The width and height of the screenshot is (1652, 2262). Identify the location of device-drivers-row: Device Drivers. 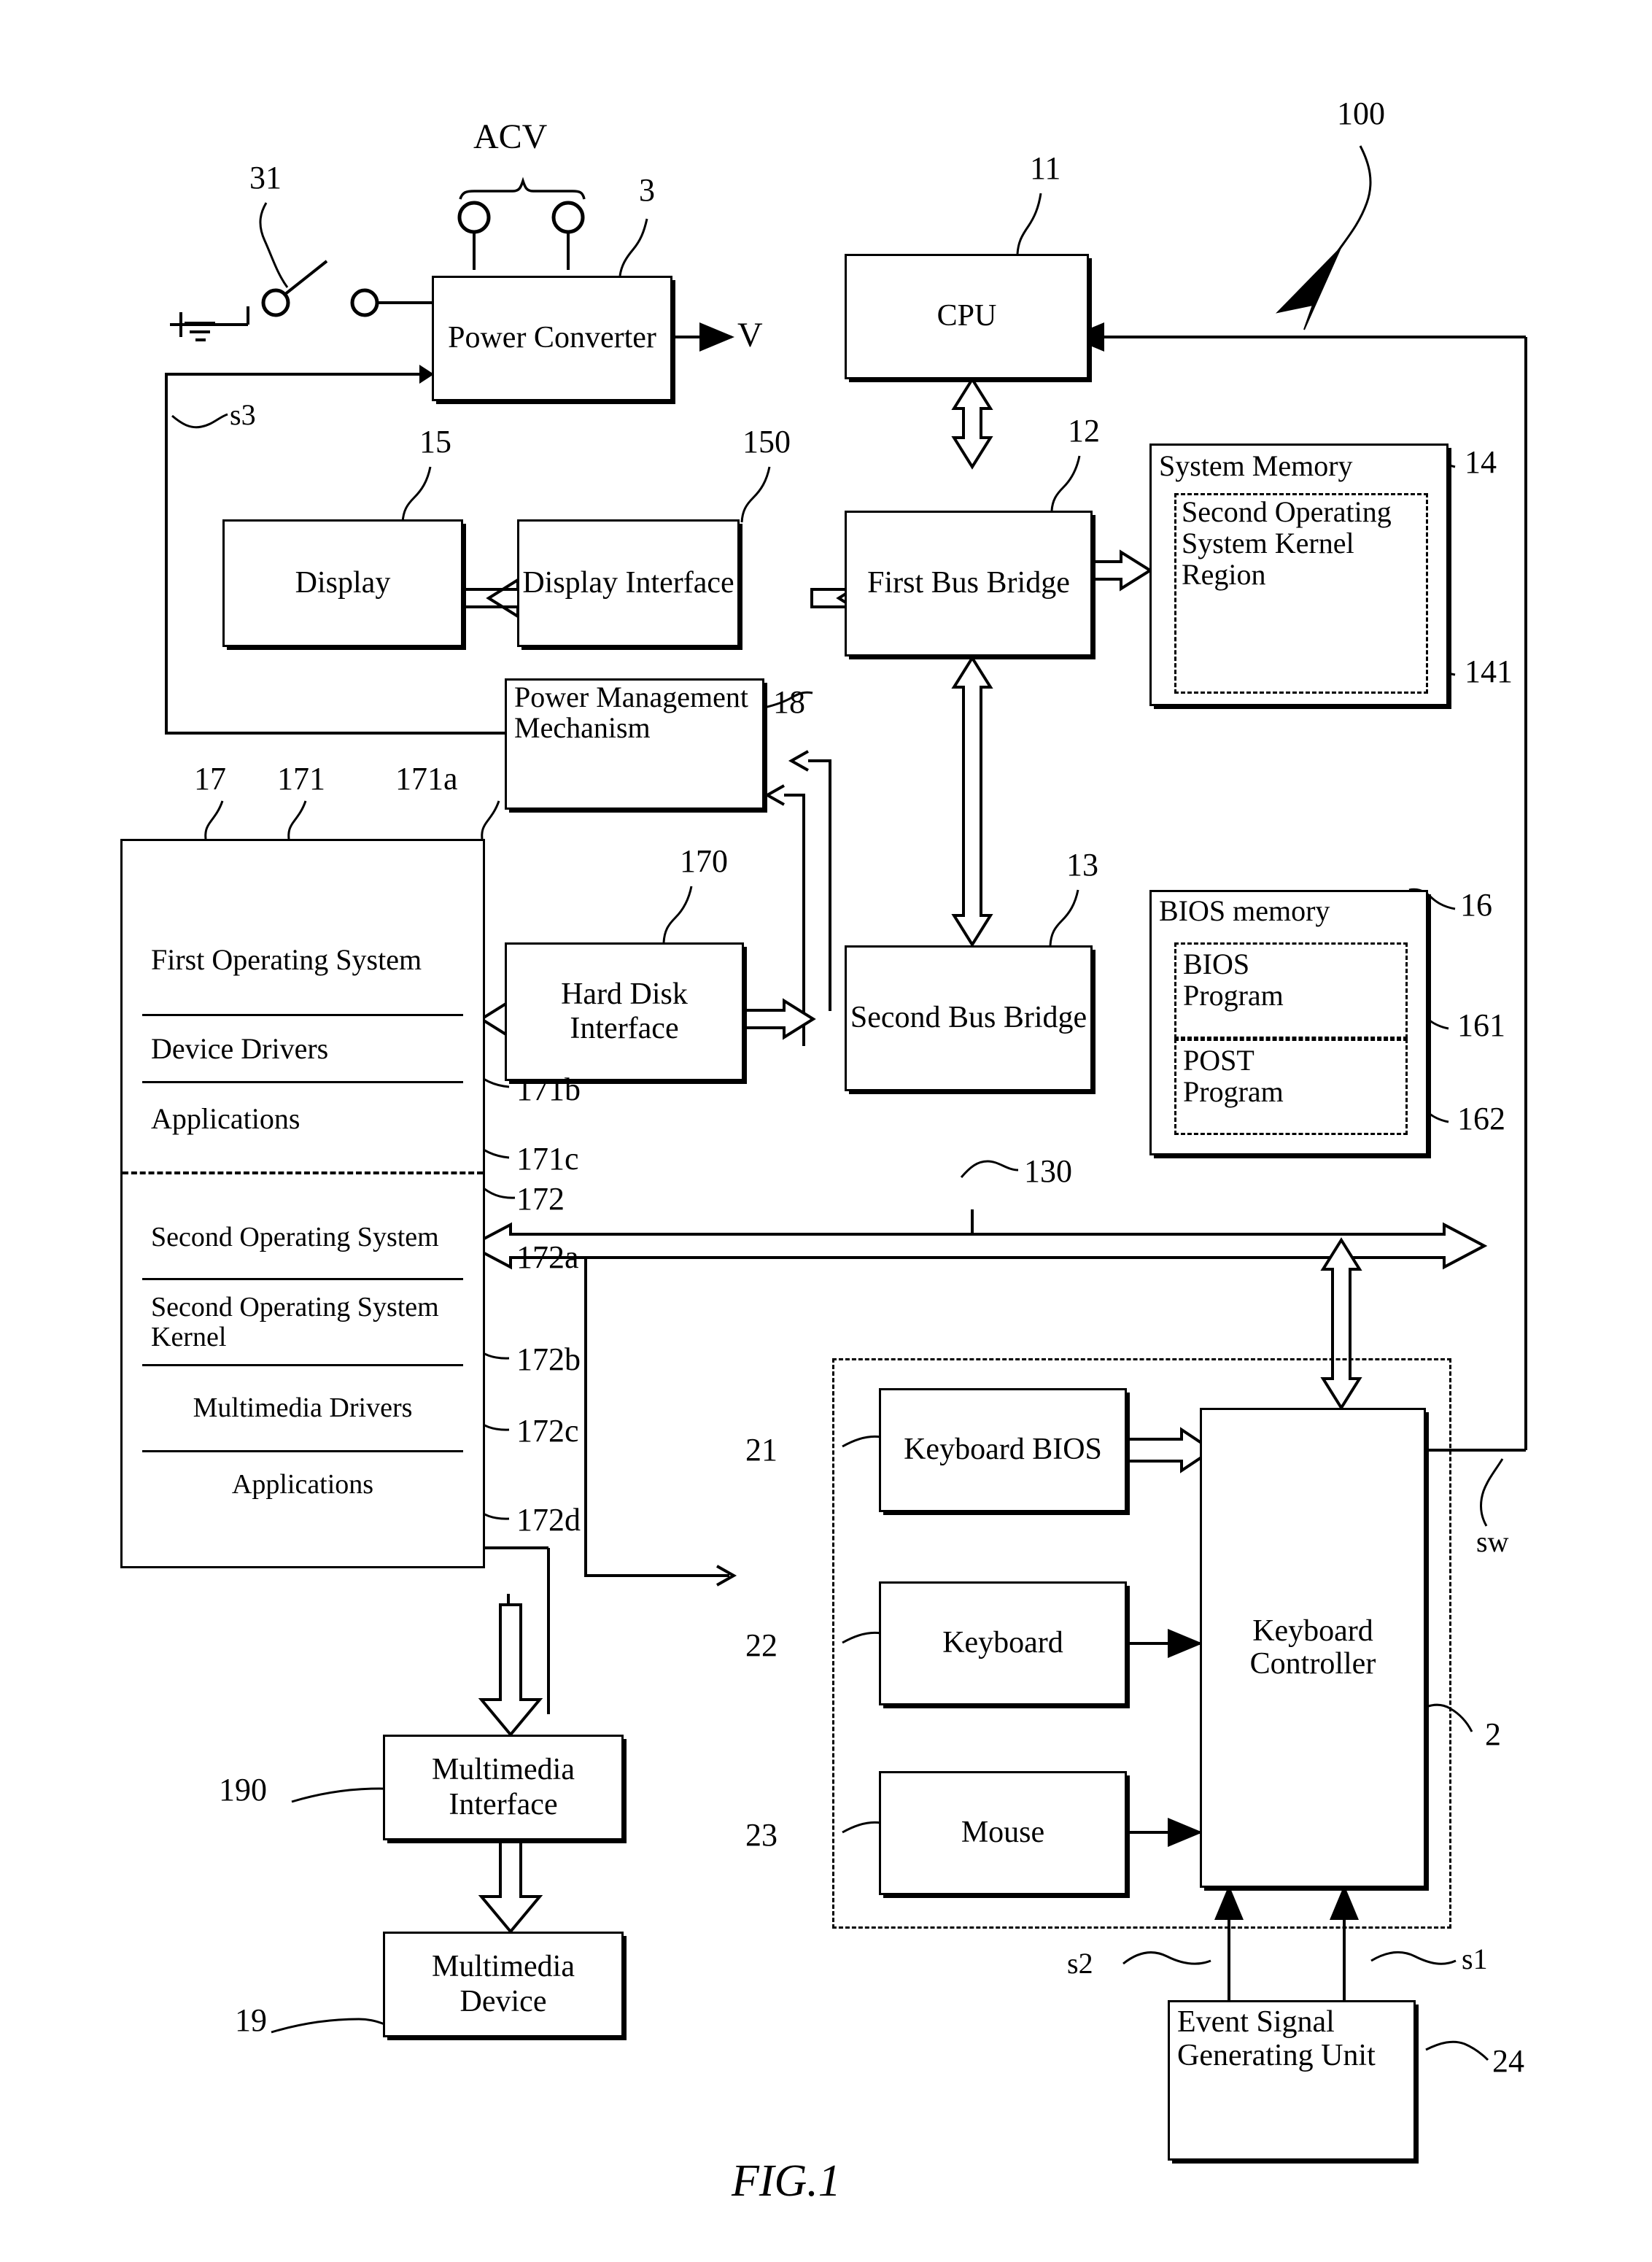
(302, 1048).